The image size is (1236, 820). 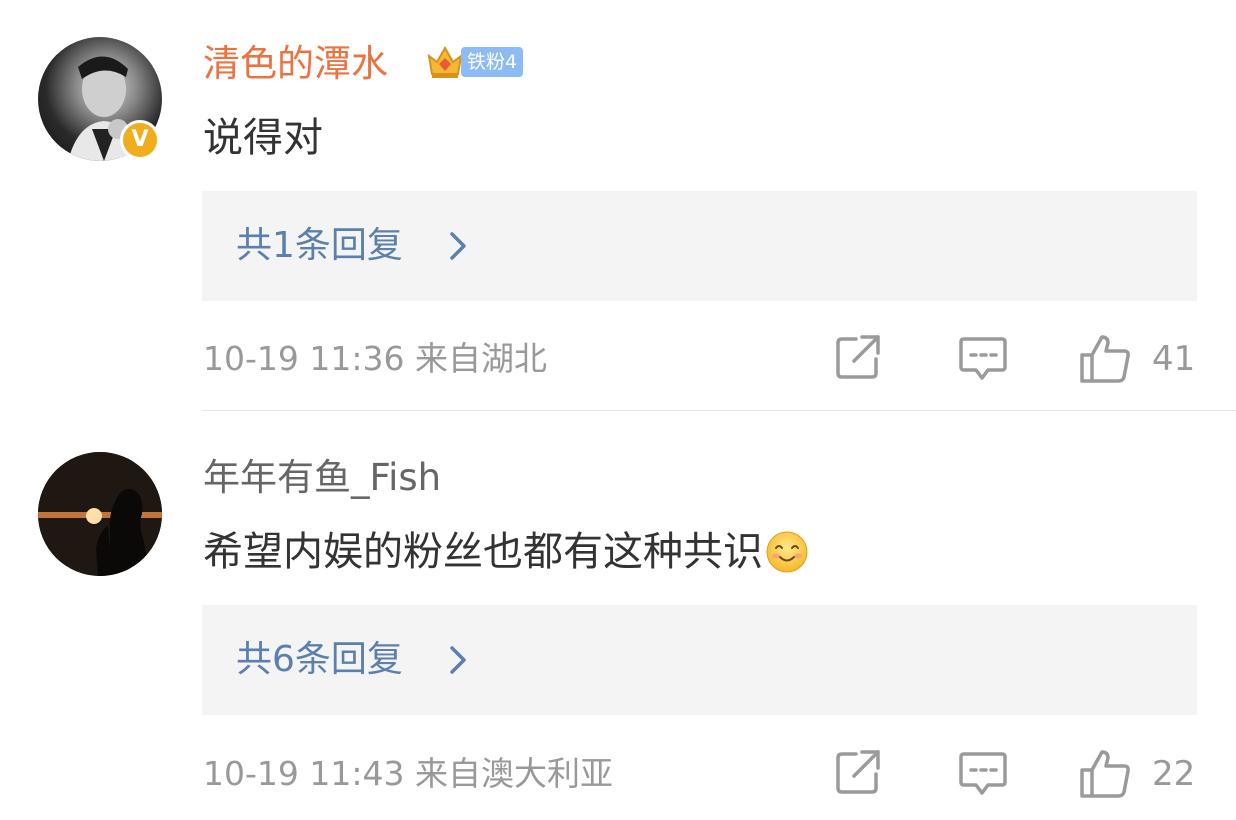 What do you see at coordinates (699, 660) in the screenshot?
I see `replies-box: 共6条回复` at bounding box center [699, 660].